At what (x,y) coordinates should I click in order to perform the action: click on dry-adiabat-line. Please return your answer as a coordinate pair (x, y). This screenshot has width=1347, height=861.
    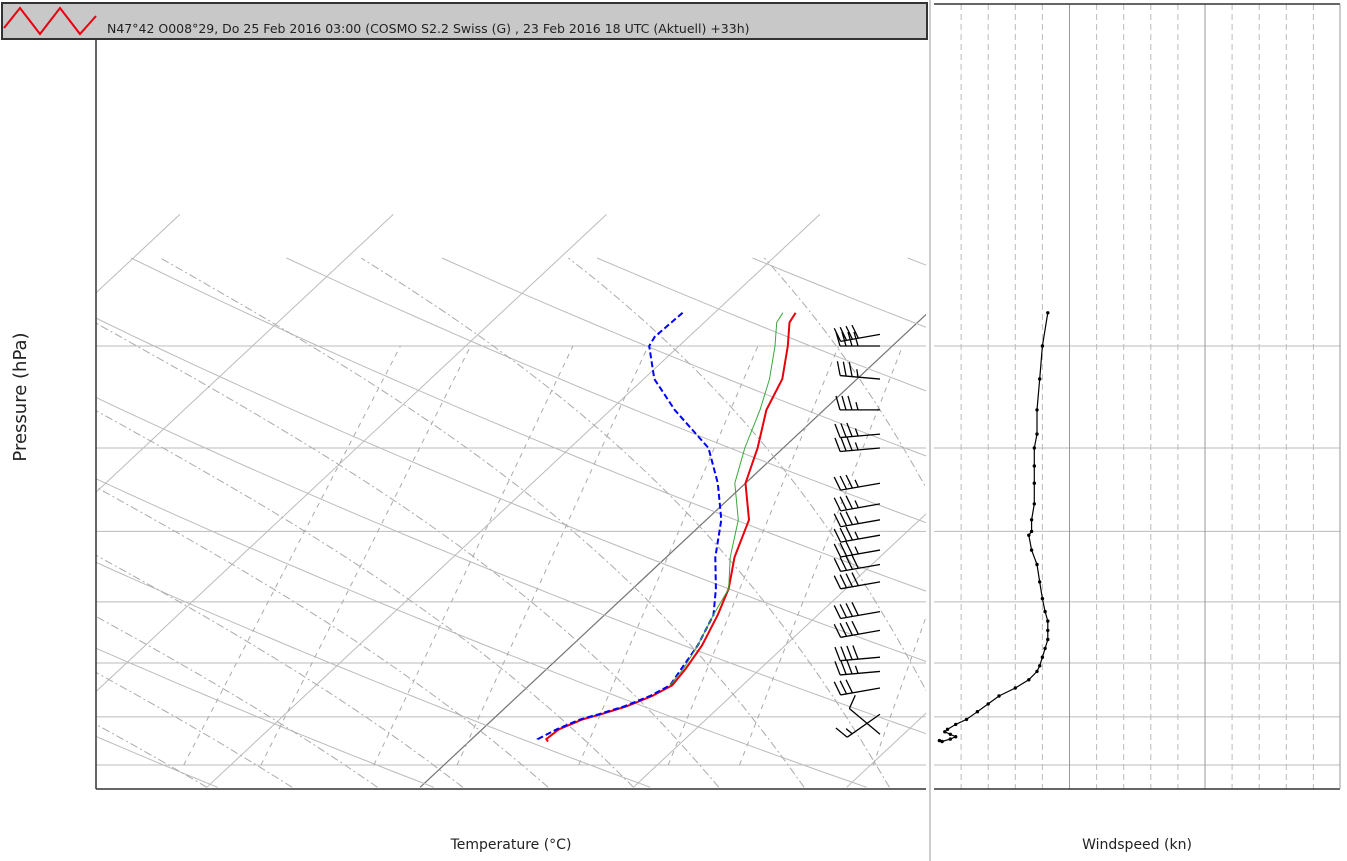
    Looking at the image, I should click on (0, 522).